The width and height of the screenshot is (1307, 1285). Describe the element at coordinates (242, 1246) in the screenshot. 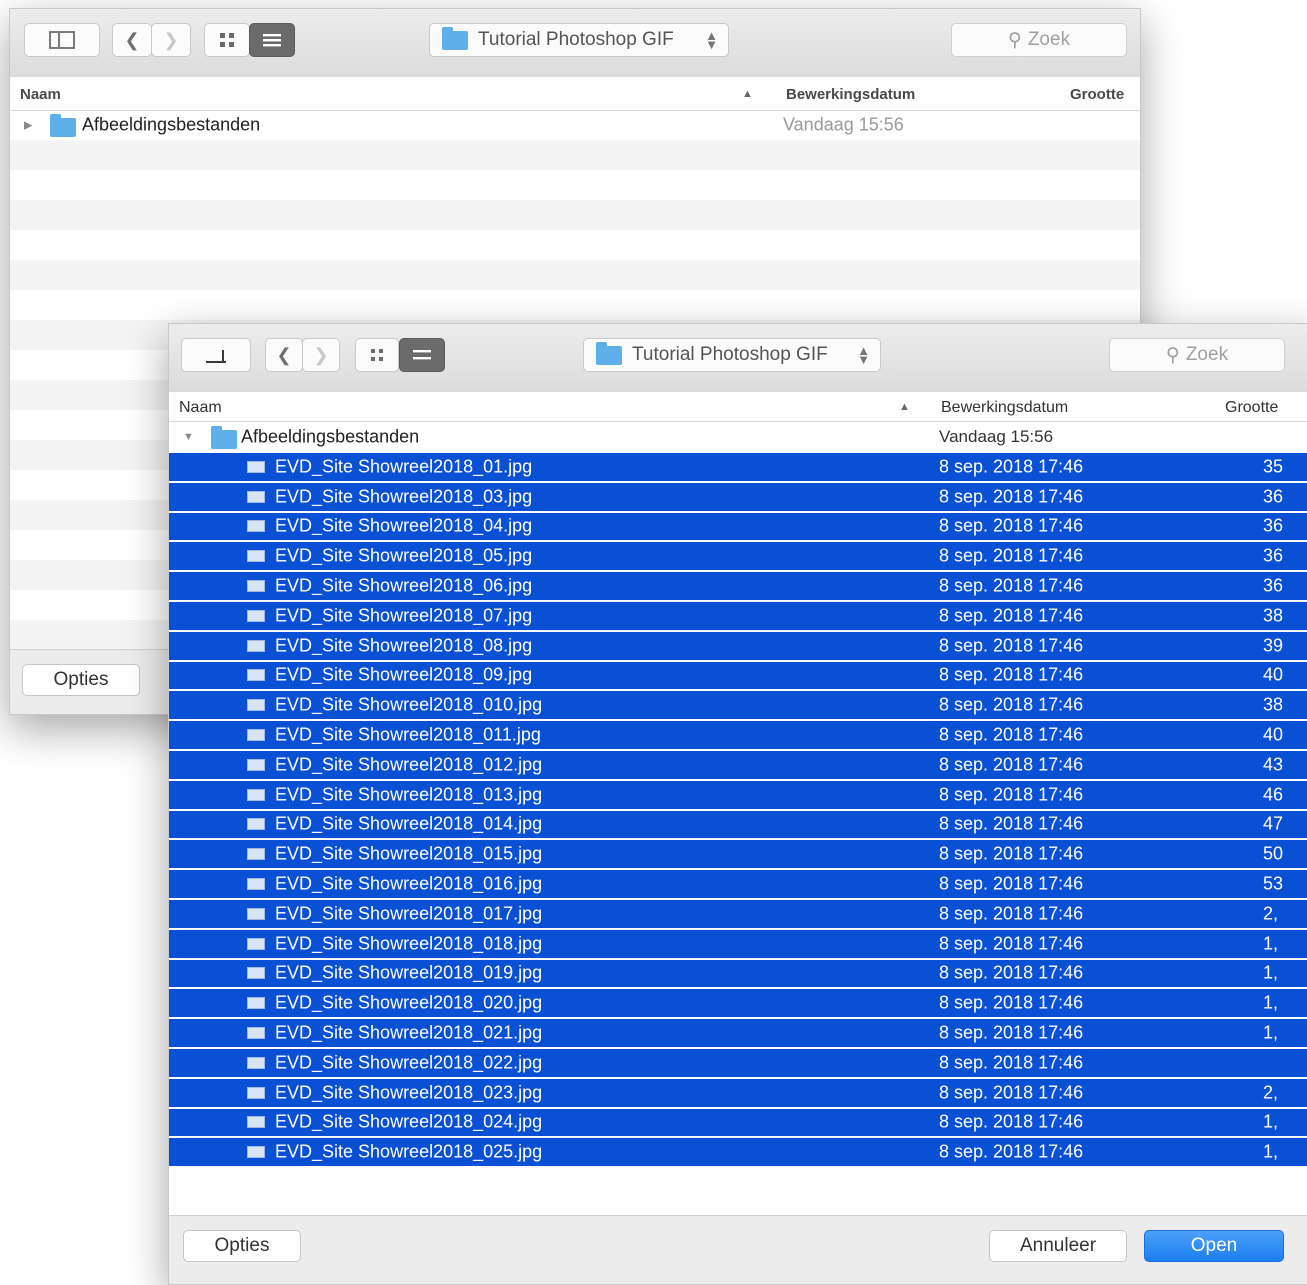

I see `front-options-button: Opties` at that location.